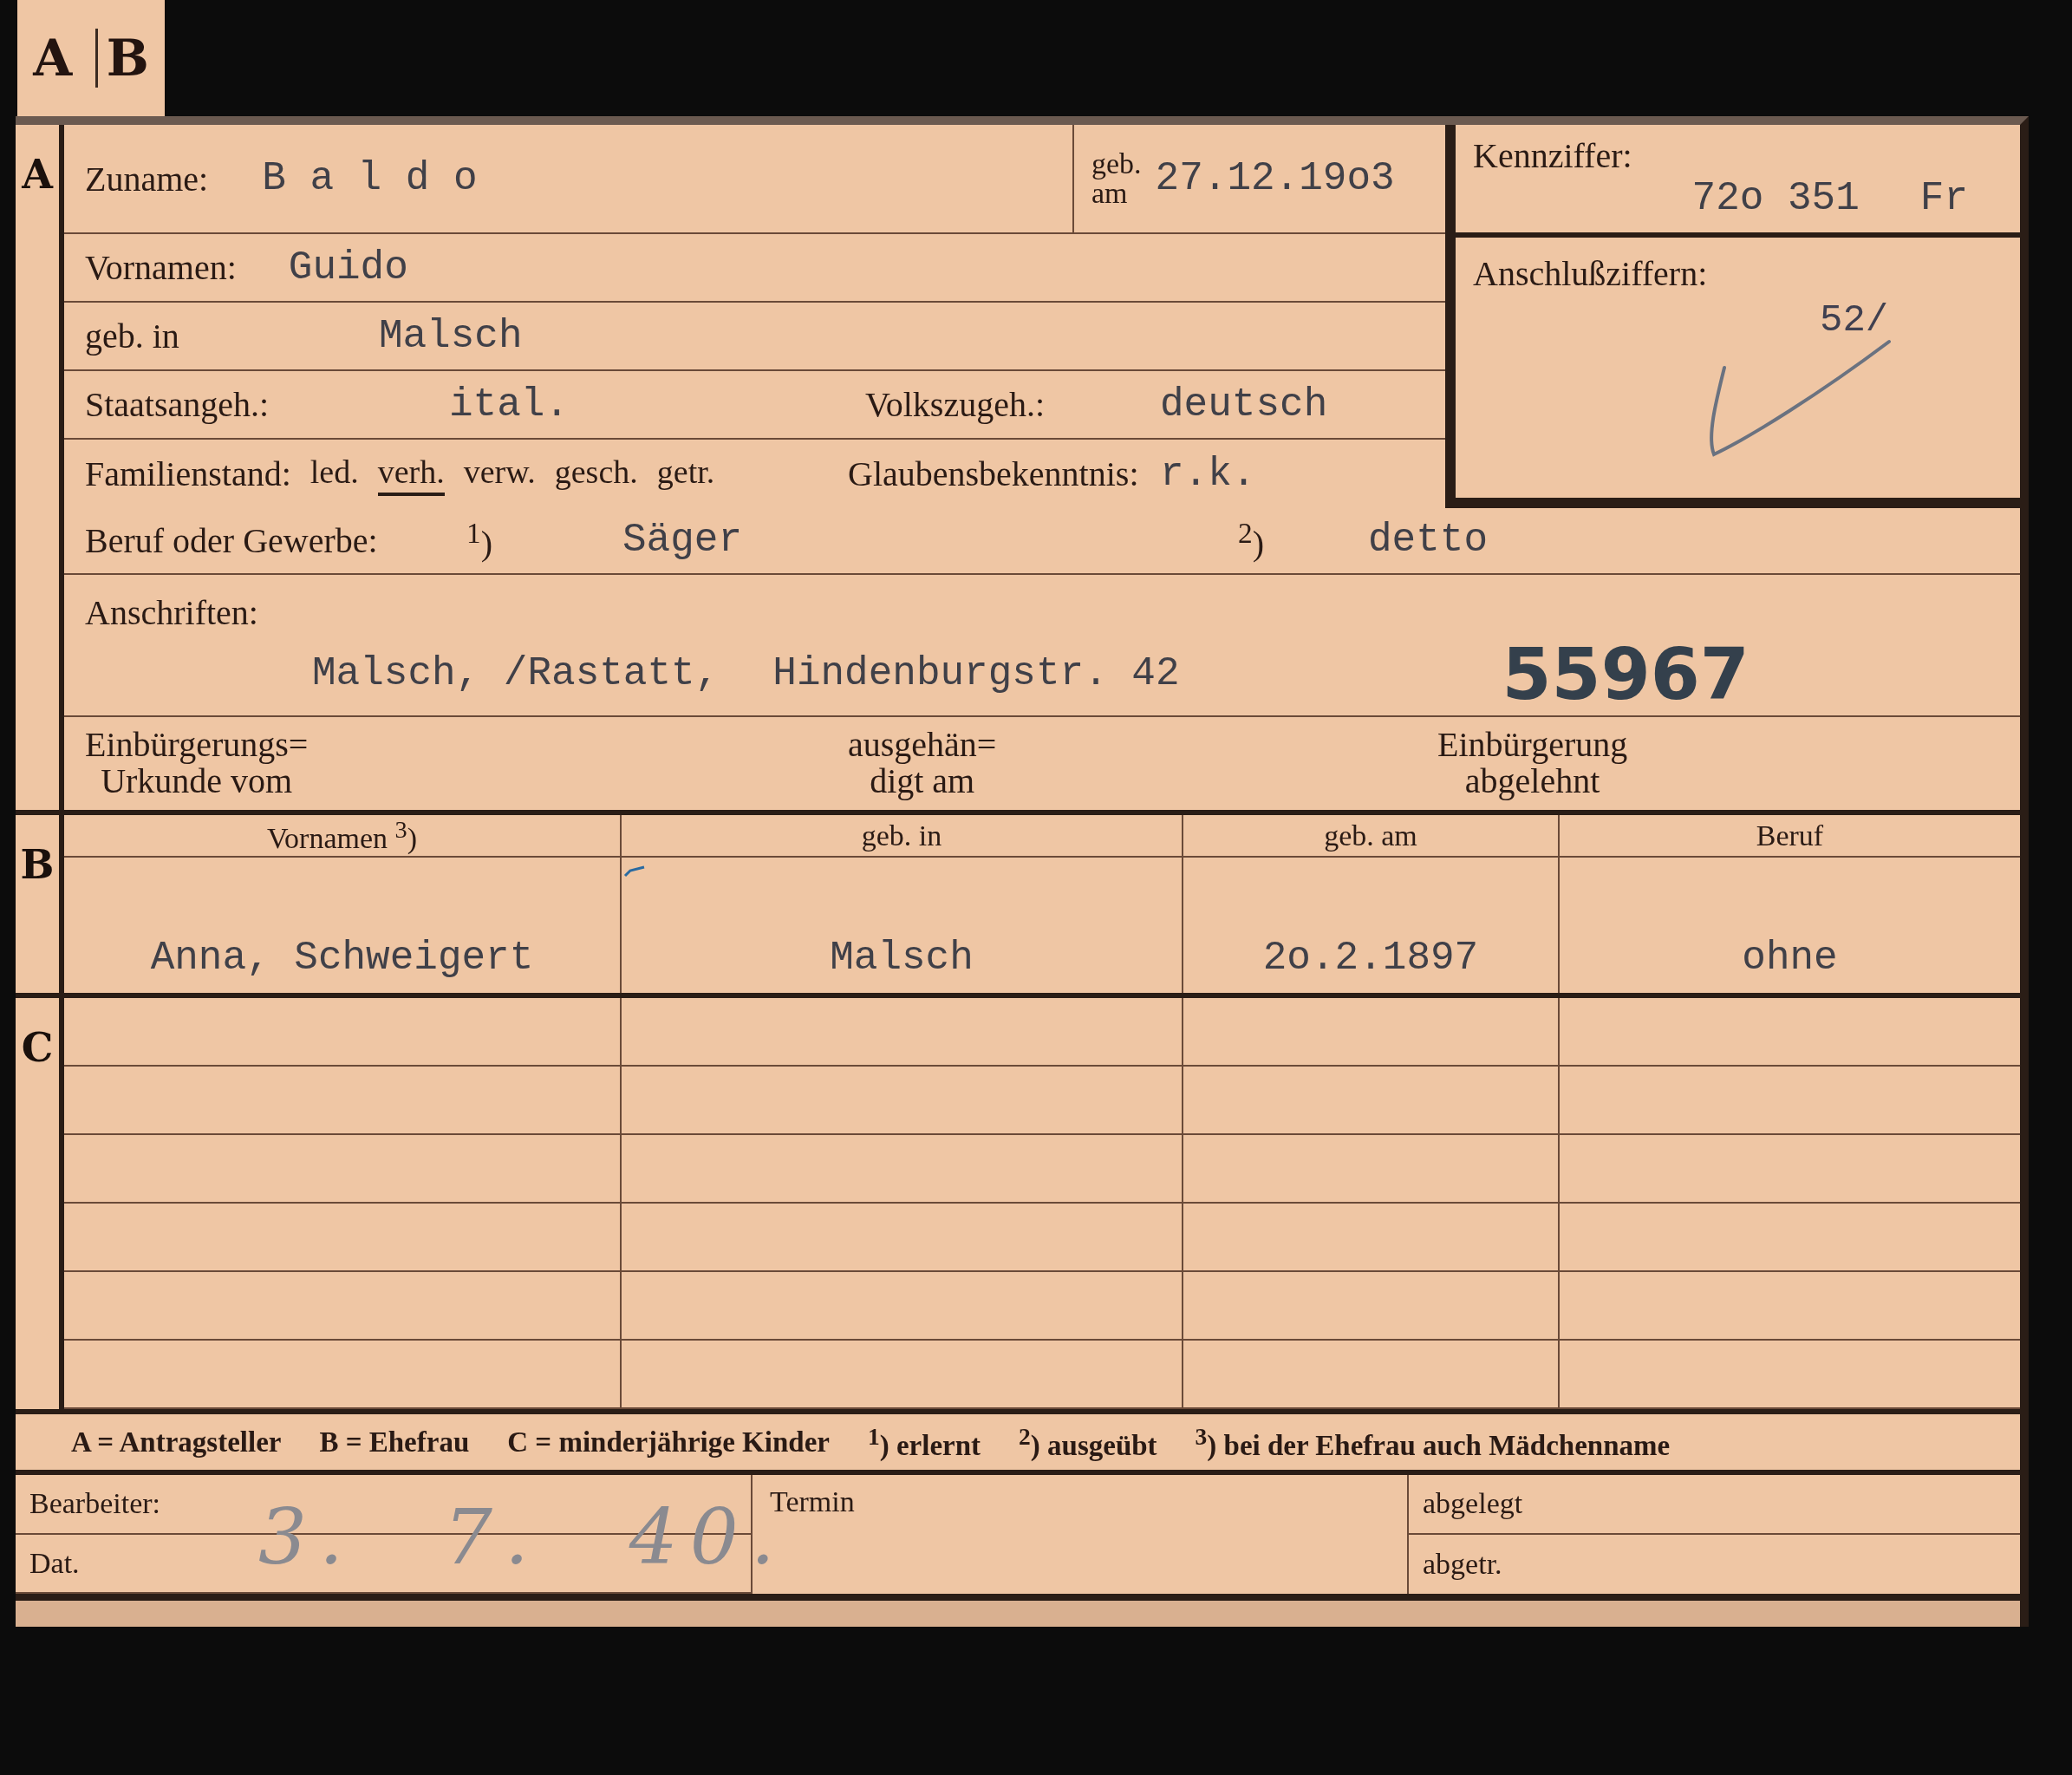 The width and height of the screenshot is (2072, 1775). I want to click on field-label: Beruf oder Gewerbe:, so click(232, 540).